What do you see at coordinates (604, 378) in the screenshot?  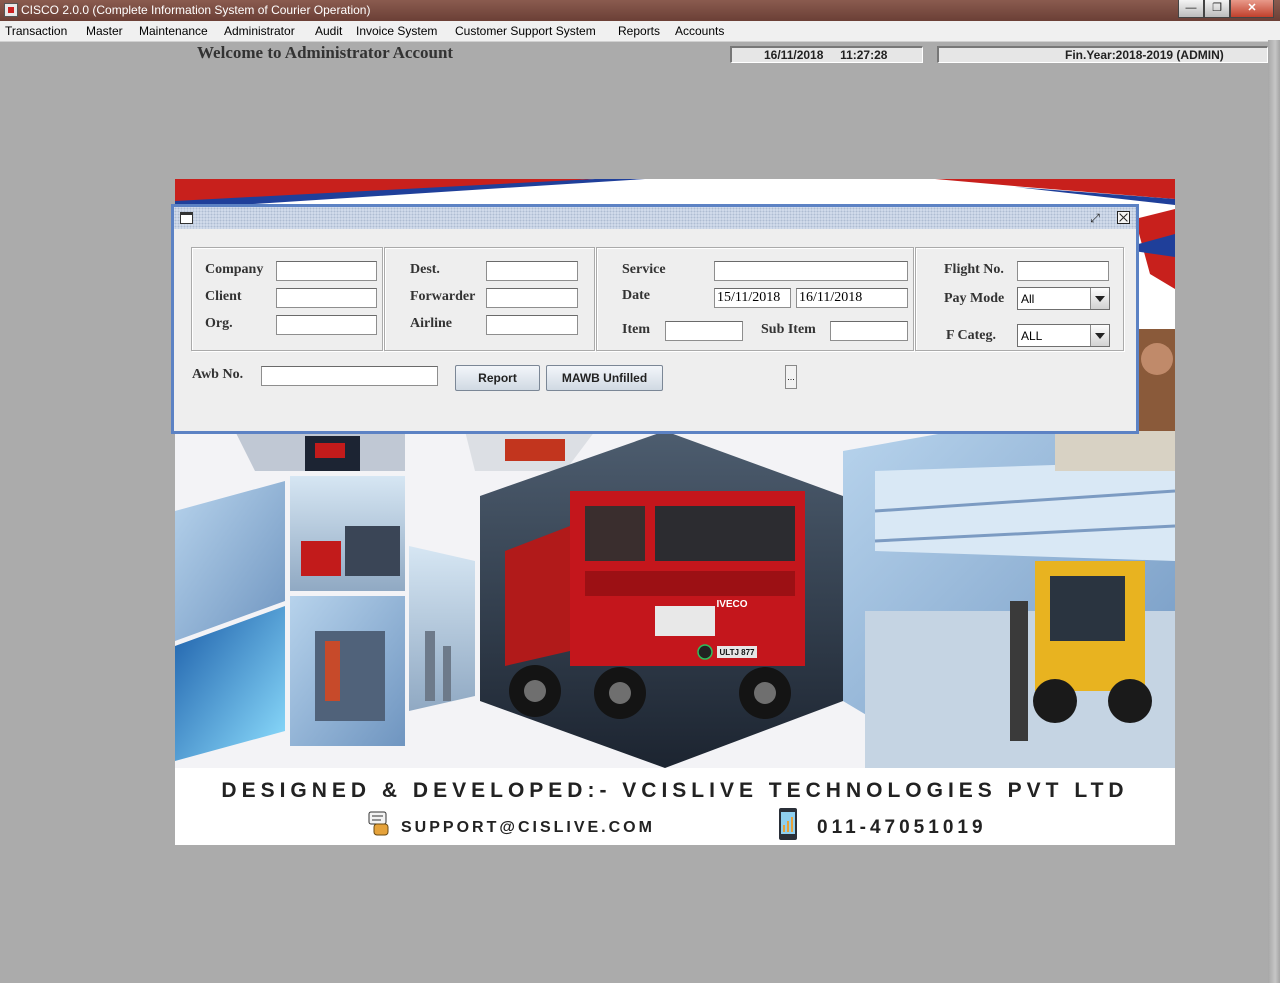 I see `mawb-unfilled-button: MAWB Unfilled` at bounding box center [604, 378].